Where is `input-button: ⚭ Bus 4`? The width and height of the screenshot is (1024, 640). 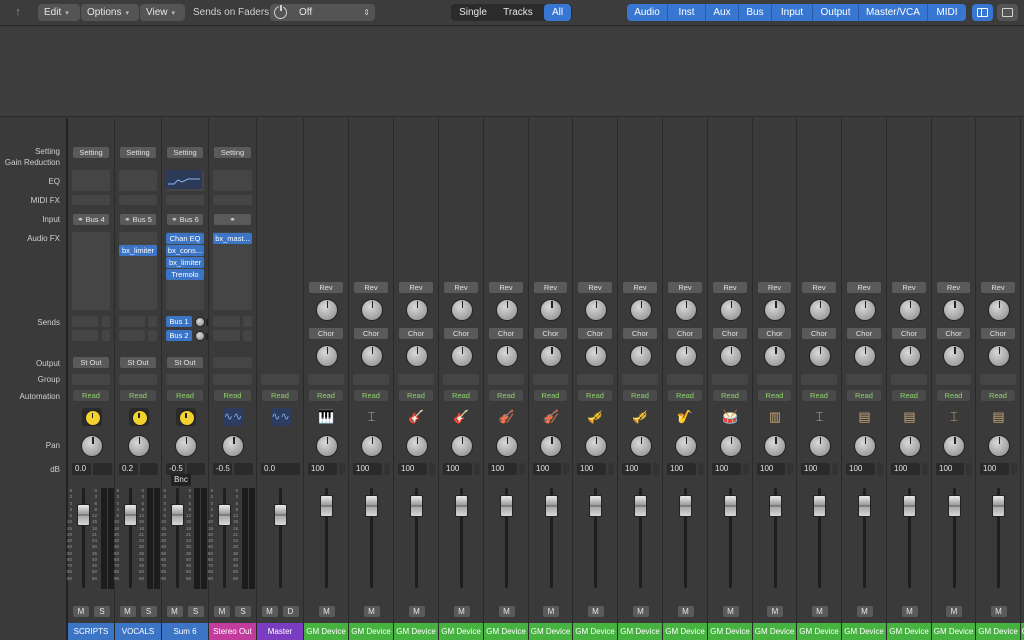
input-button: ⚭ Bus 4 is located at coordinates (91, 219).